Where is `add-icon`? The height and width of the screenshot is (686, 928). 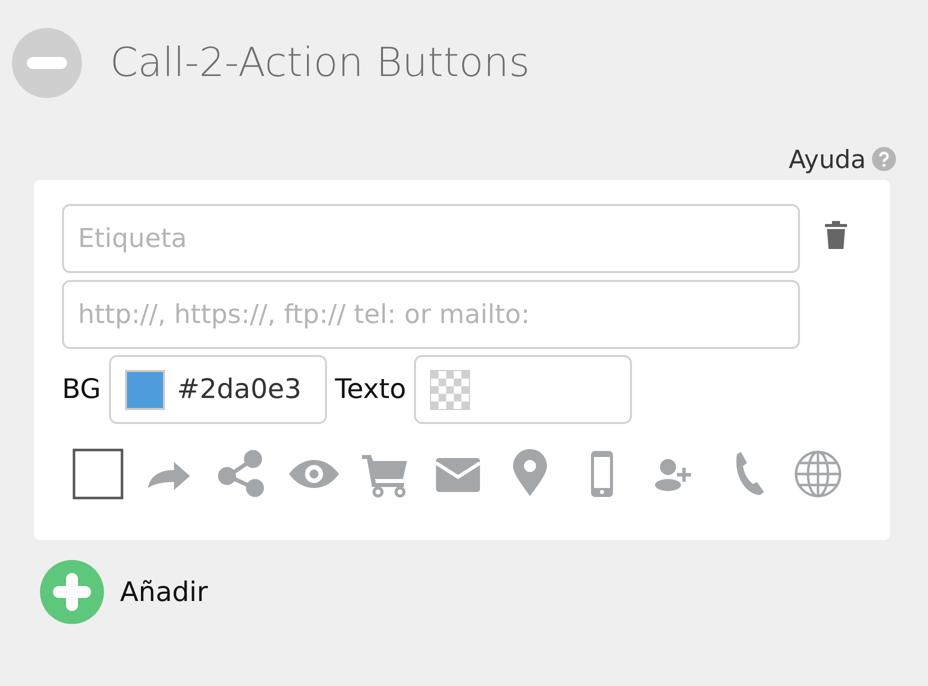 add-icon is located at coordinates (72, 592).